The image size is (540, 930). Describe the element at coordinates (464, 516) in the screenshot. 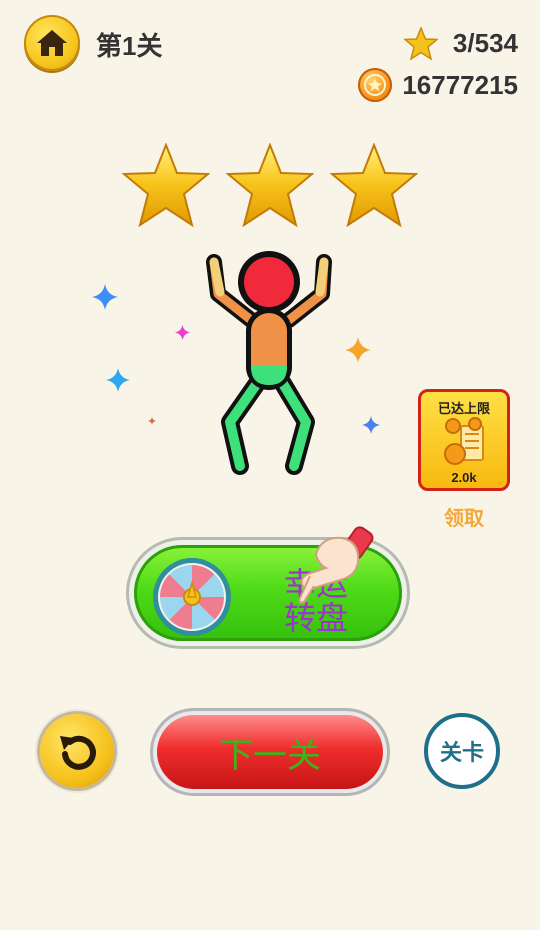

I see `claim-reward-link: 领取` at that location.